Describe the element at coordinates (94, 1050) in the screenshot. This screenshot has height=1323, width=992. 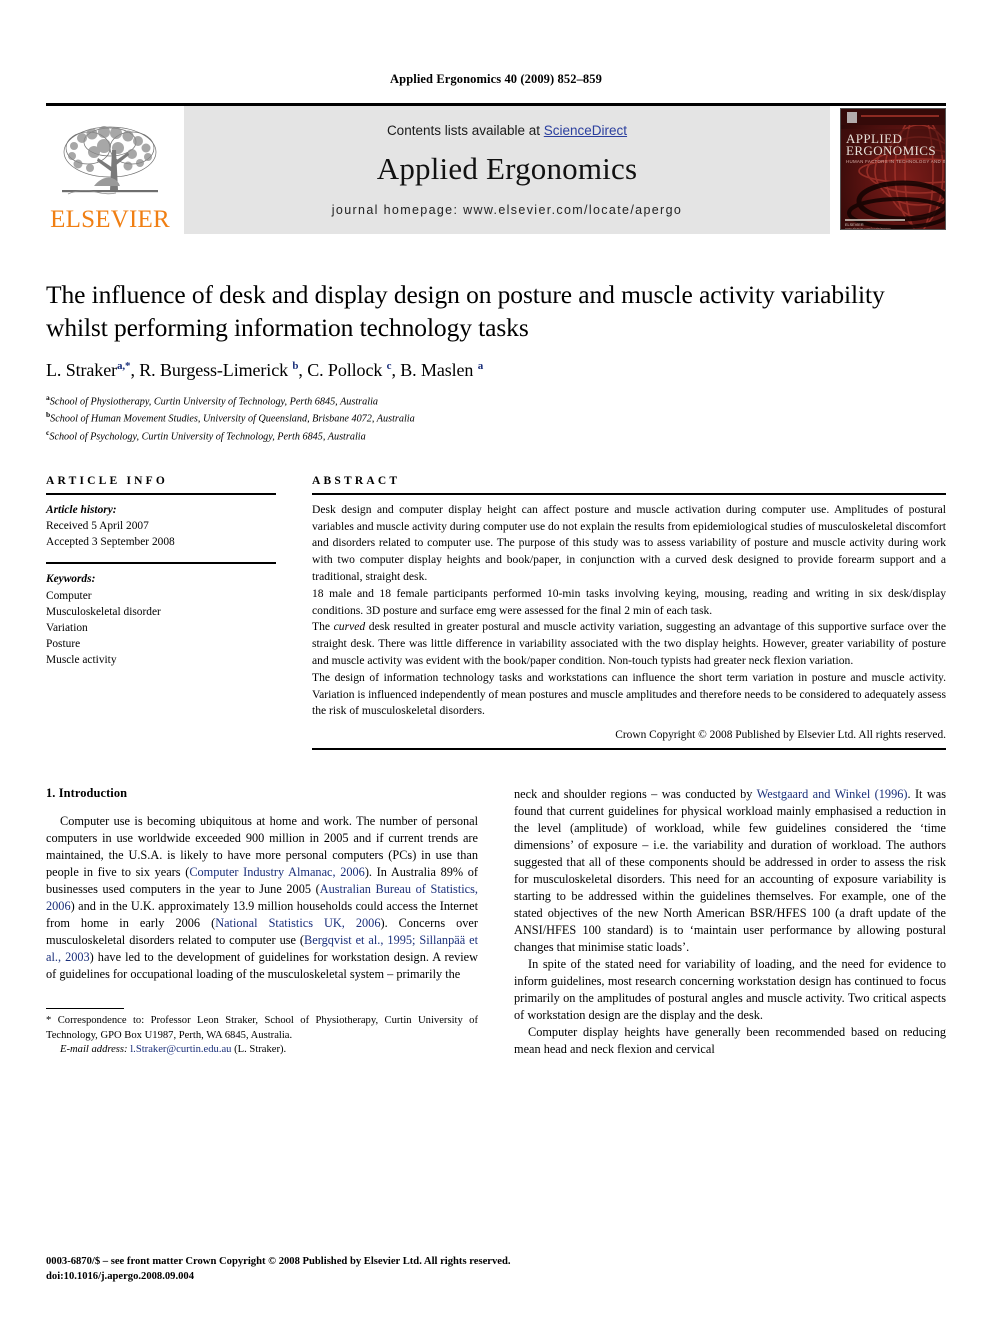
I see `email-label: E-mail address:` at that location.